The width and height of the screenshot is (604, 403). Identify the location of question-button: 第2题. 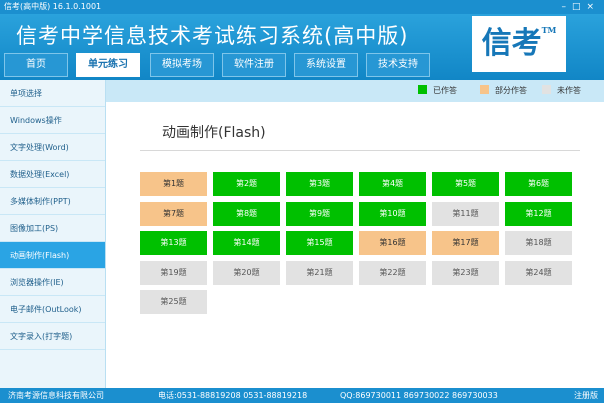
(246, 184).